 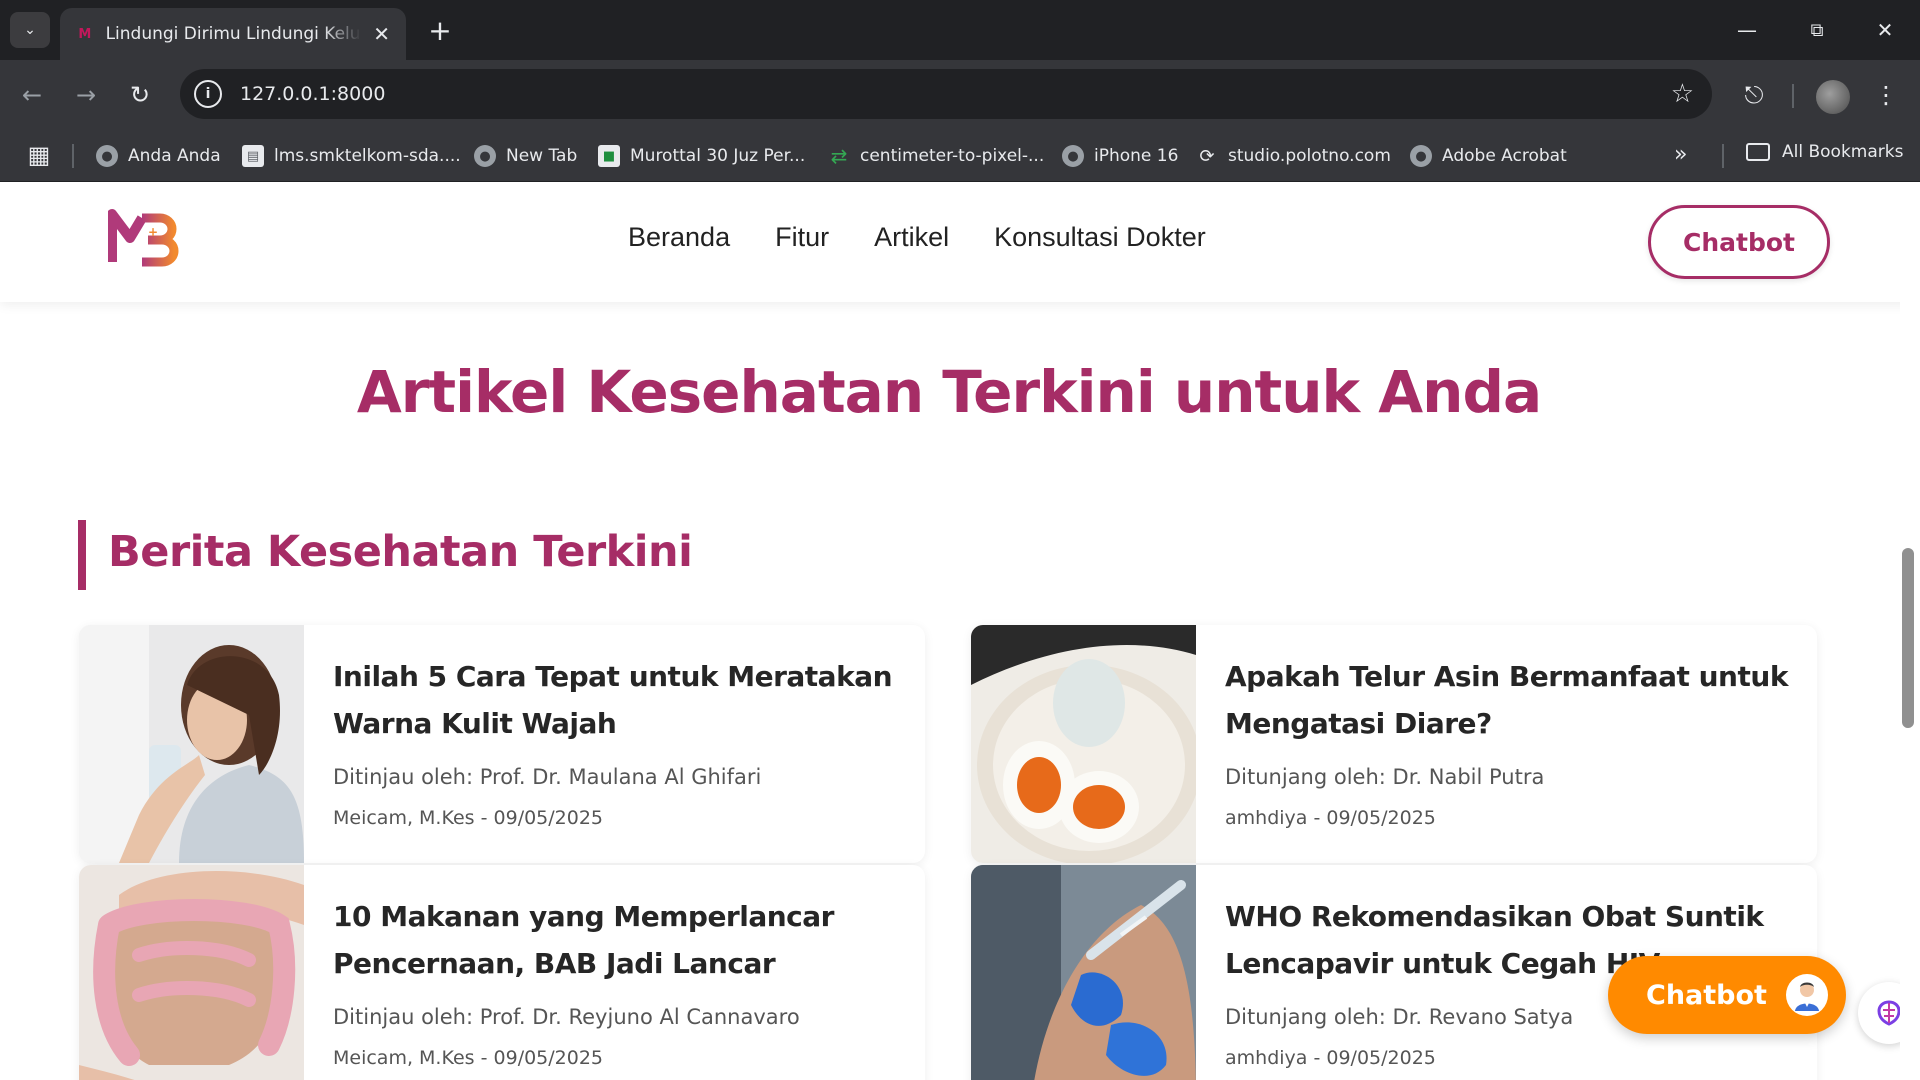 What do you see at coordinates (839, 156) in the screenshot?
I see `convert-arrows-icon: ⇄` at bounding box center [839, 156].